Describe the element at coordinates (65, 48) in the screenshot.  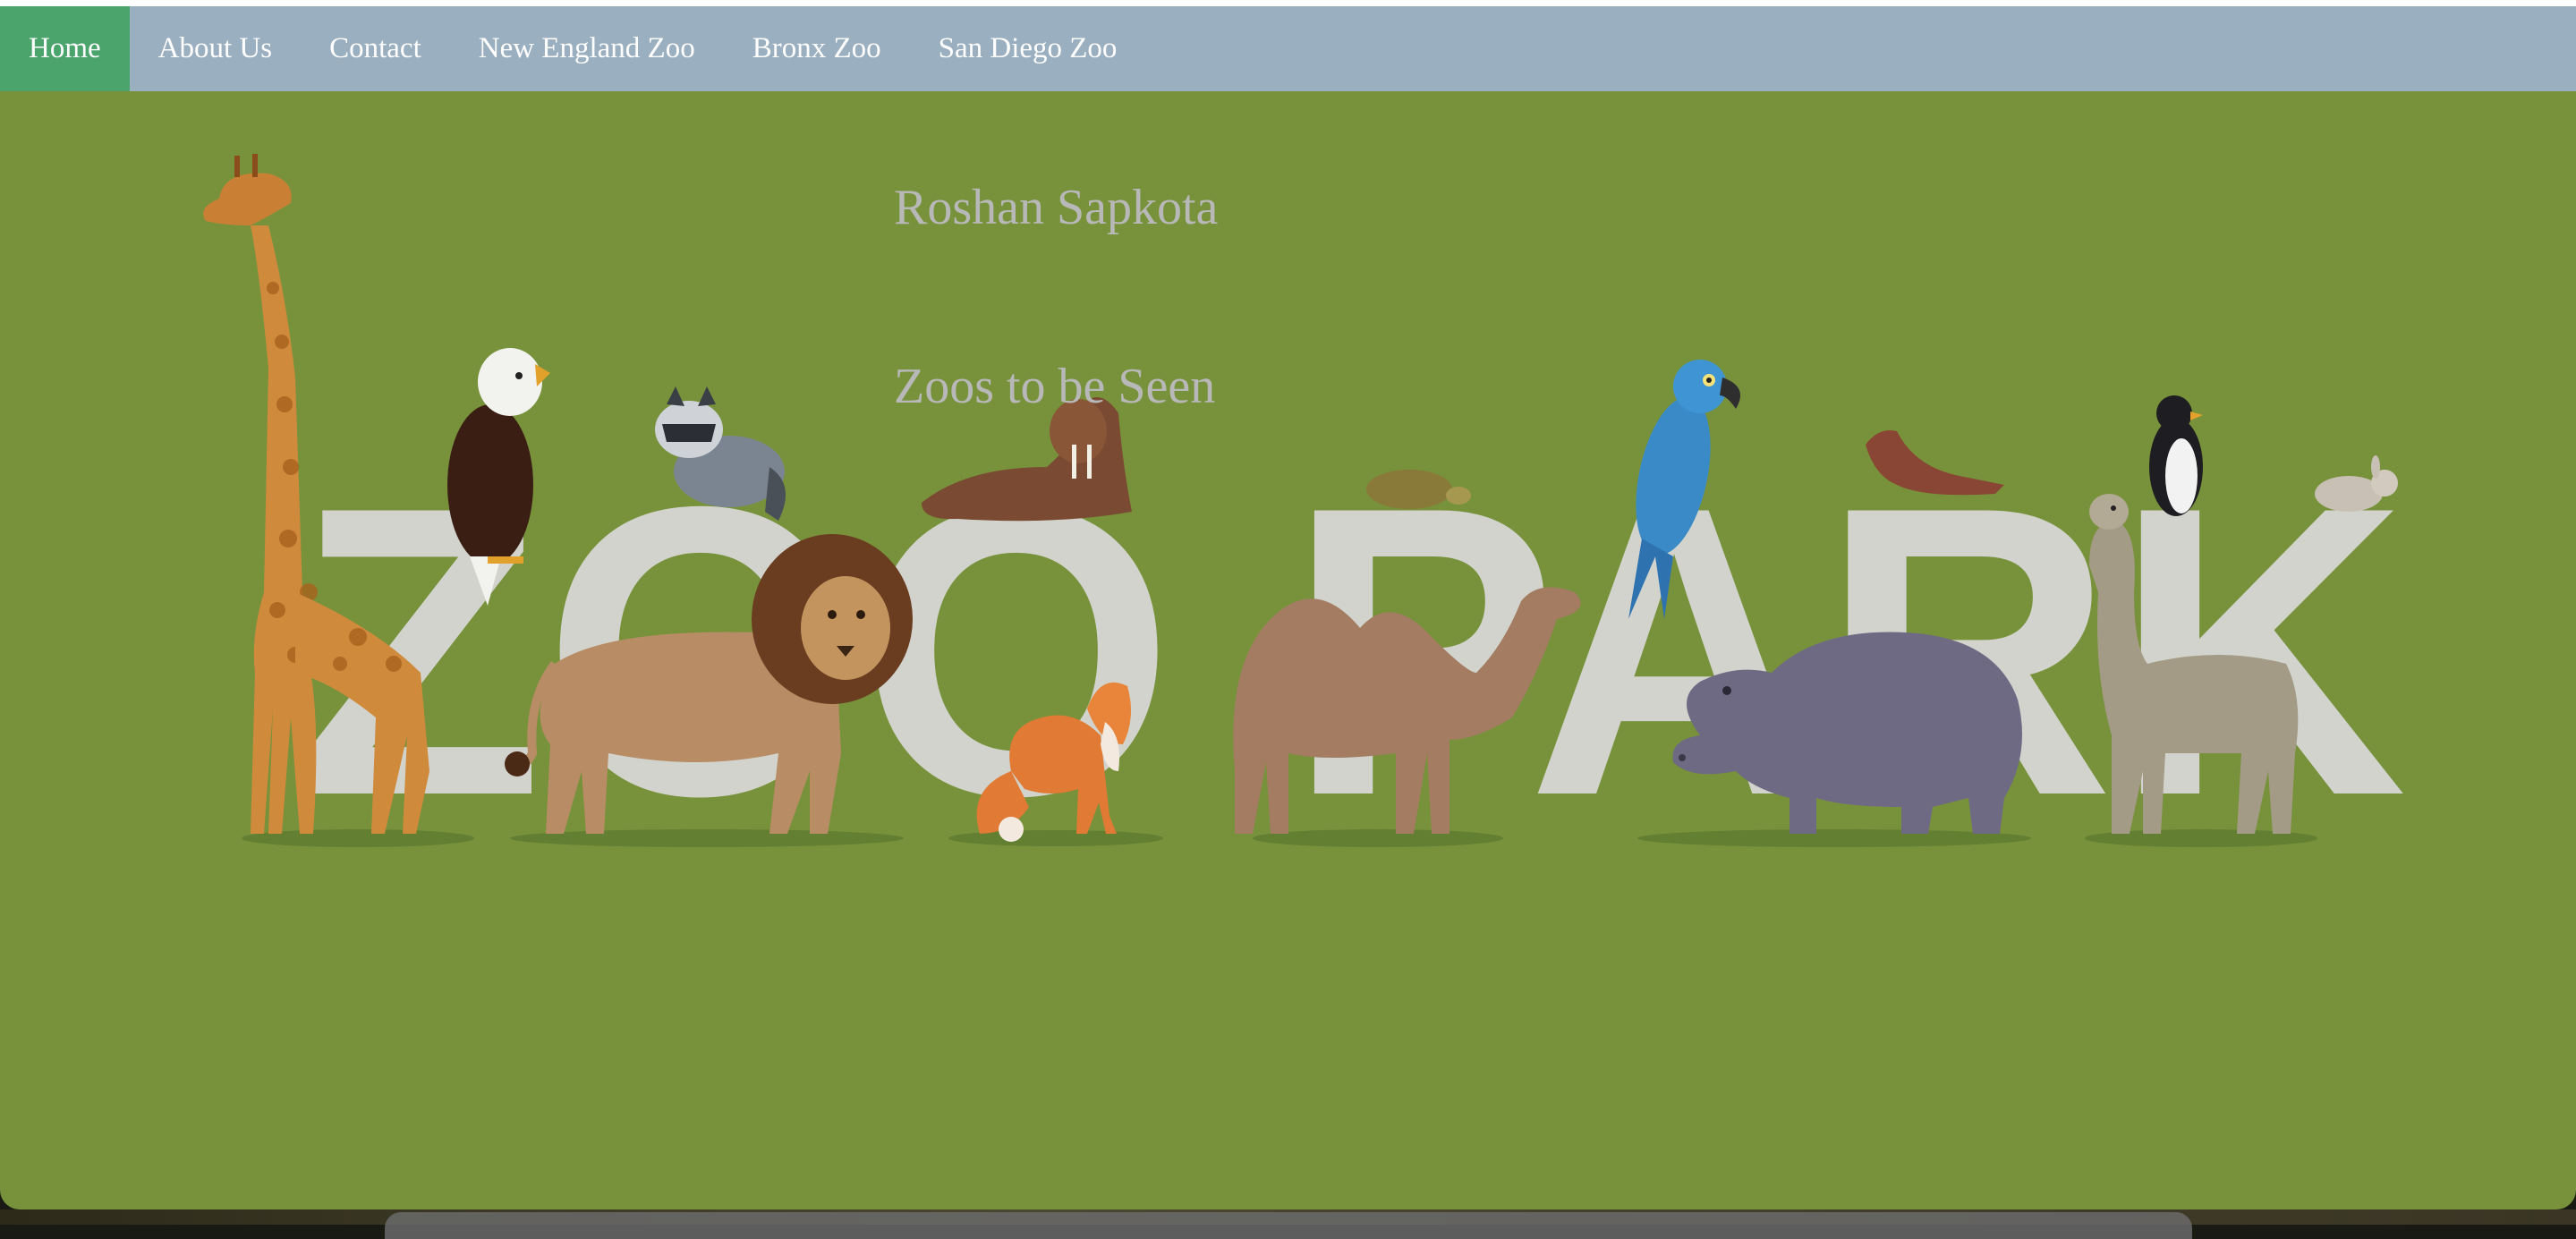
I see `nav-item-home: Home` at that location.